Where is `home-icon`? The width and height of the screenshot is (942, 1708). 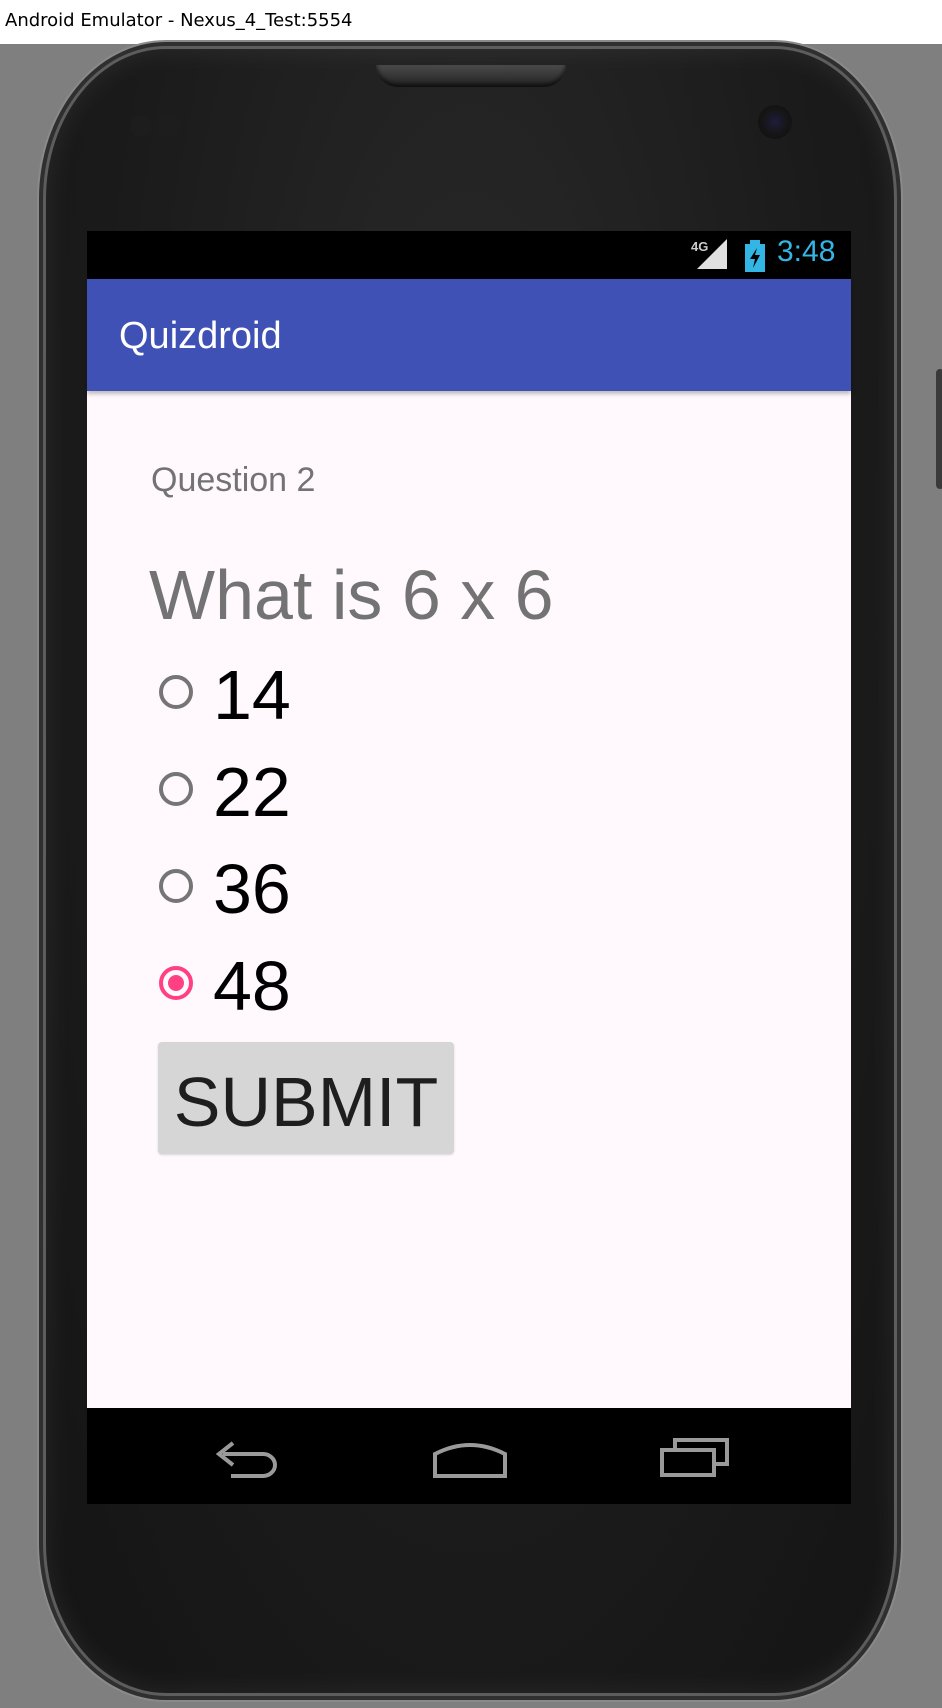
home-icon is located at coordinates (470, 1458).